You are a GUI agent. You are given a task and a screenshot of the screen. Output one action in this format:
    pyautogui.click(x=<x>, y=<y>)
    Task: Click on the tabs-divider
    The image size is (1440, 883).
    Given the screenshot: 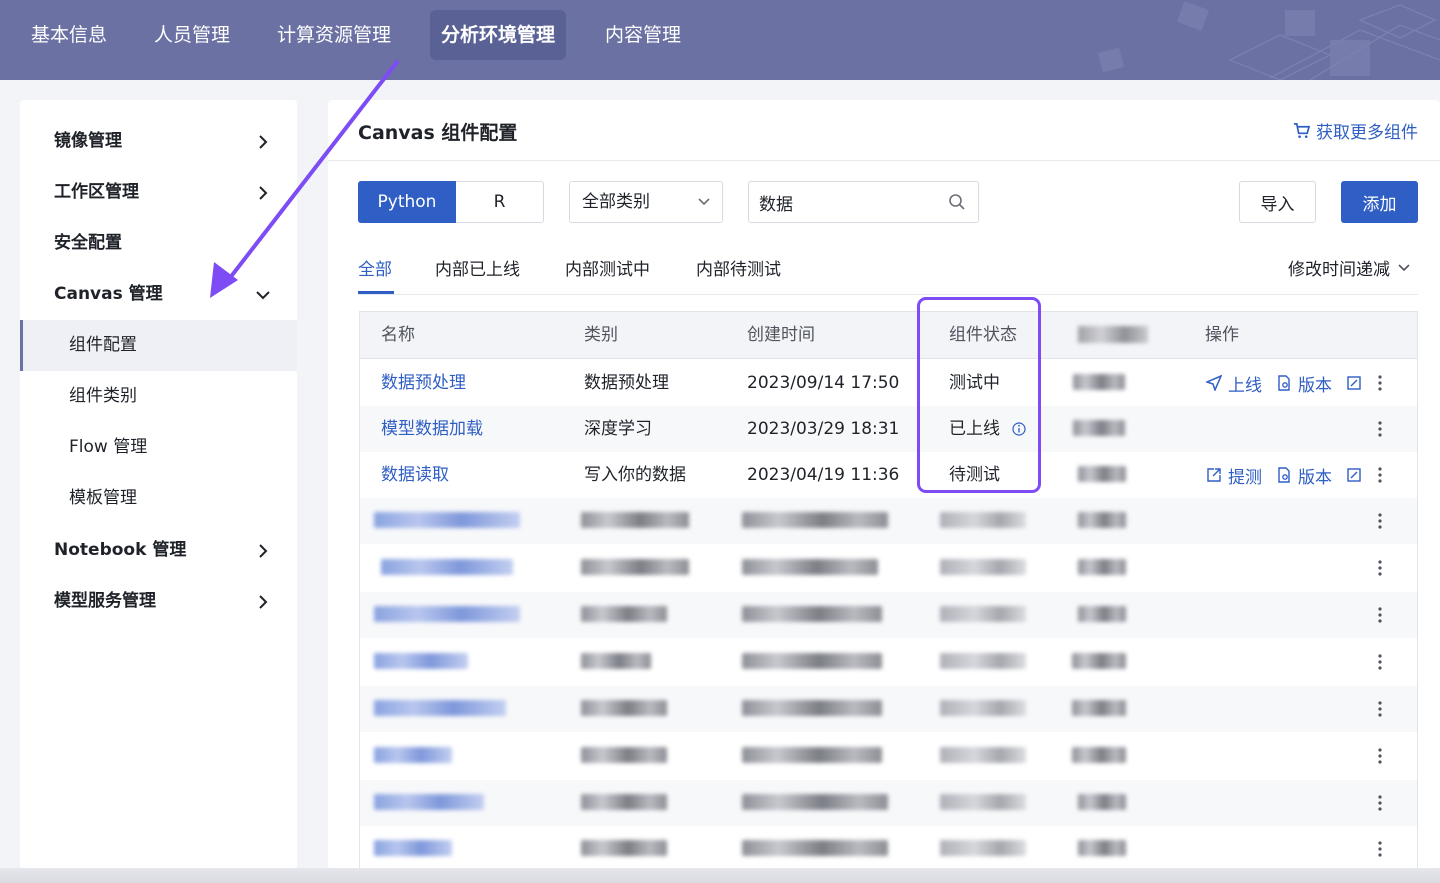 What is the action you would take?
    pyautogui.click(x=888, y=294)
    